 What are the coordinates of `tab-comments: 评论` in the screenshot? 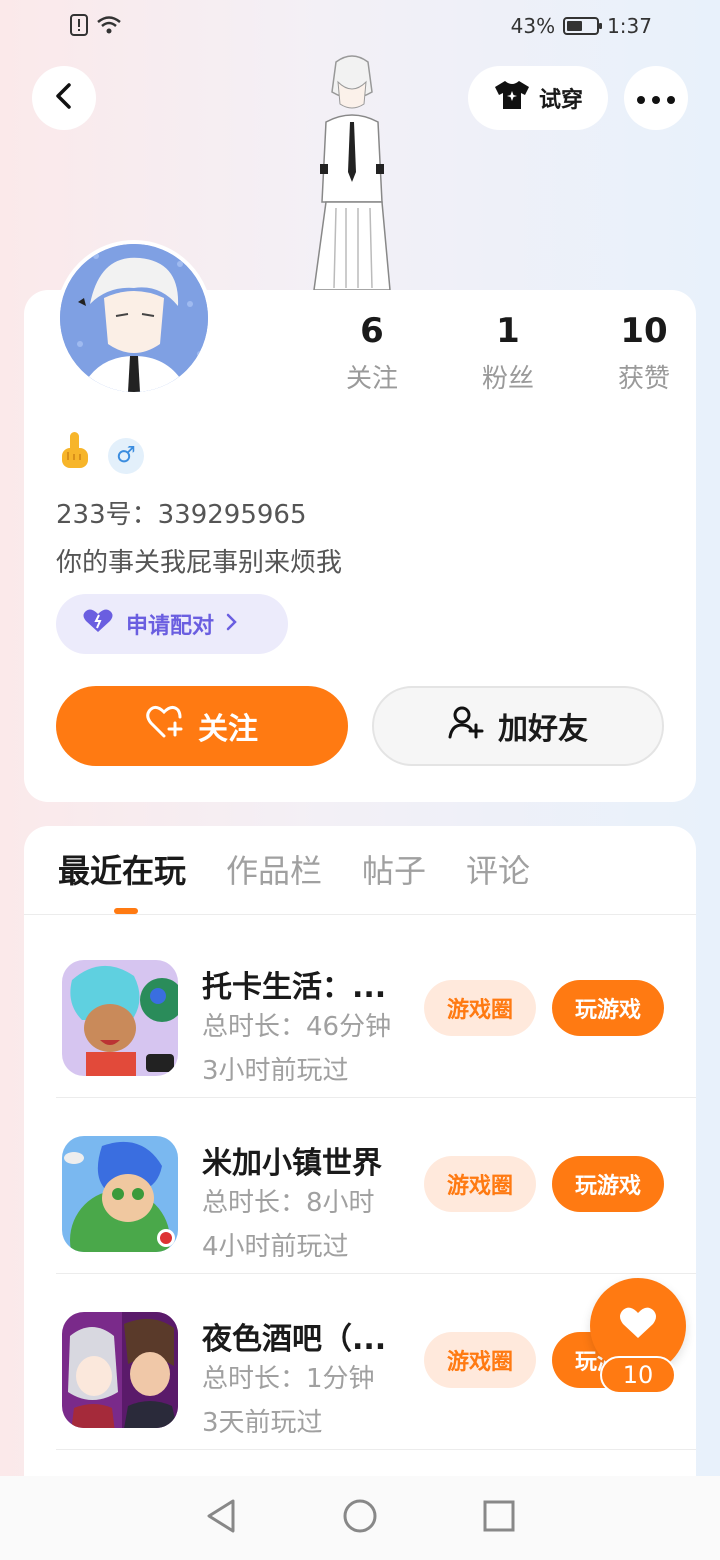 It's located at (498, 871).